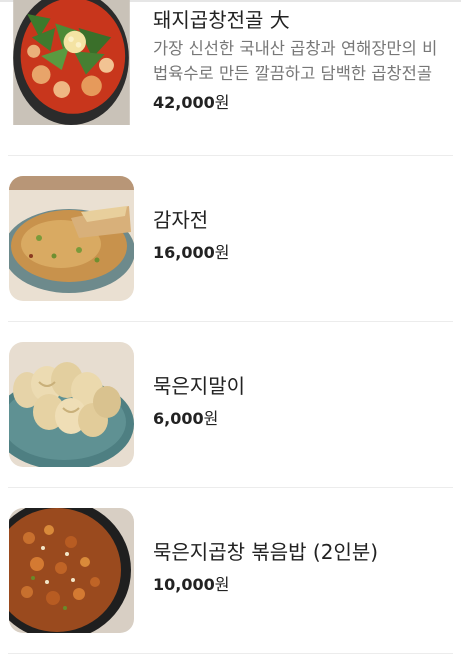 The image size is (461, 657). I want to click on price-value: 42,000, so click(184, 102).